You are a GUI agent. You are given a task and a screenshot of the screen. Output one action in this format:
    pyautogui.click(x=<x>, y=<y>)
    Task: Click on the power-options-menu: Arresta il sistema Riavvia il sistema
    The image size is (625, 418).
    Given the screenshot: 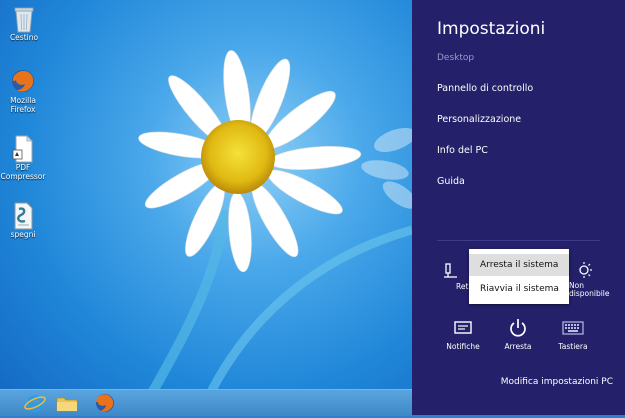 What is the action you would take?
    pyautogui.click(x=519, y=276)
    